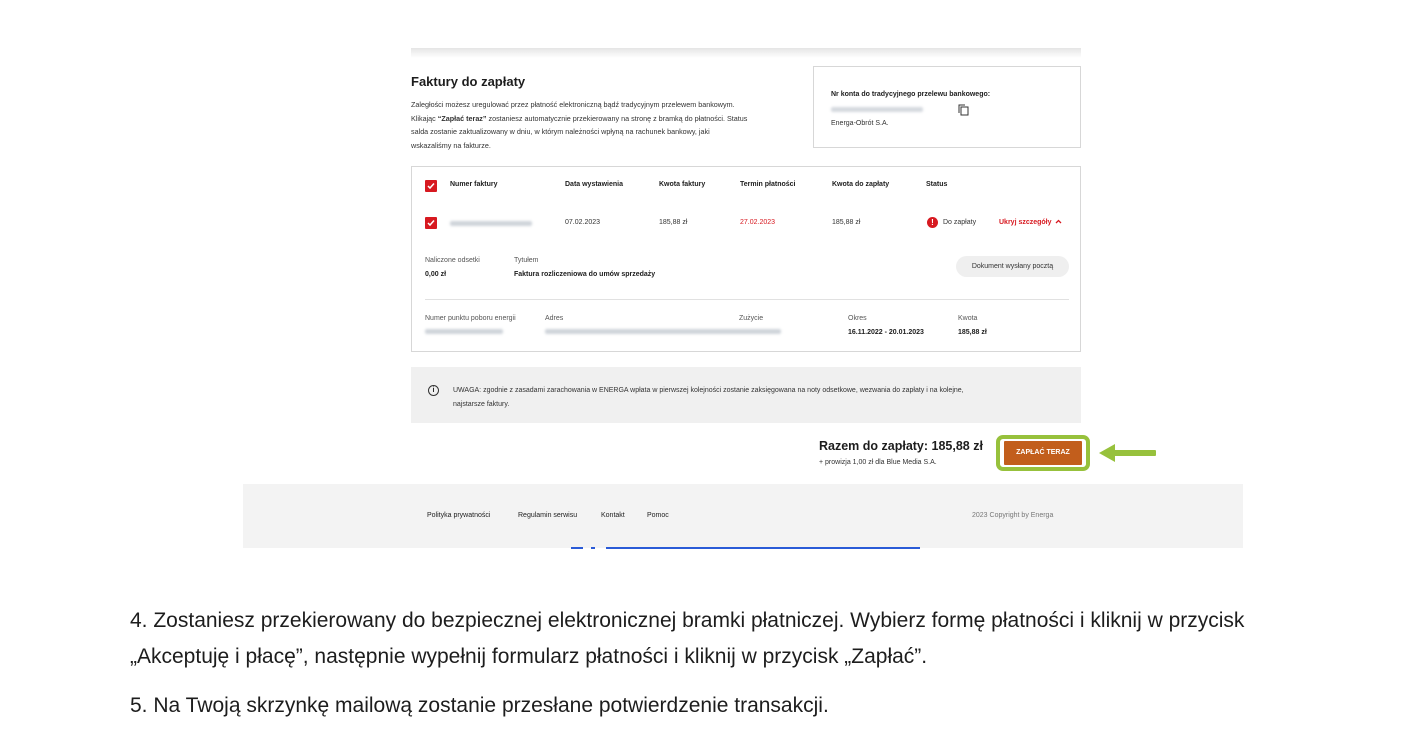  Describe the element at coordinates (470, 318) in the screenshot. I see `ppe-label: Numer punktu poboru energii` at that location.